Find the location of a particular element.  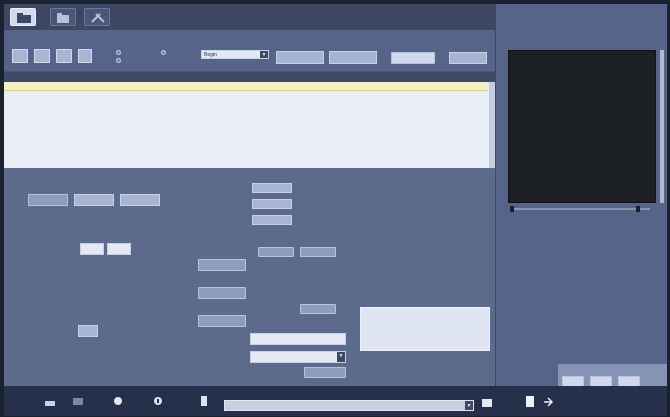

tab-tools-button is located at coordinates (97, 17).